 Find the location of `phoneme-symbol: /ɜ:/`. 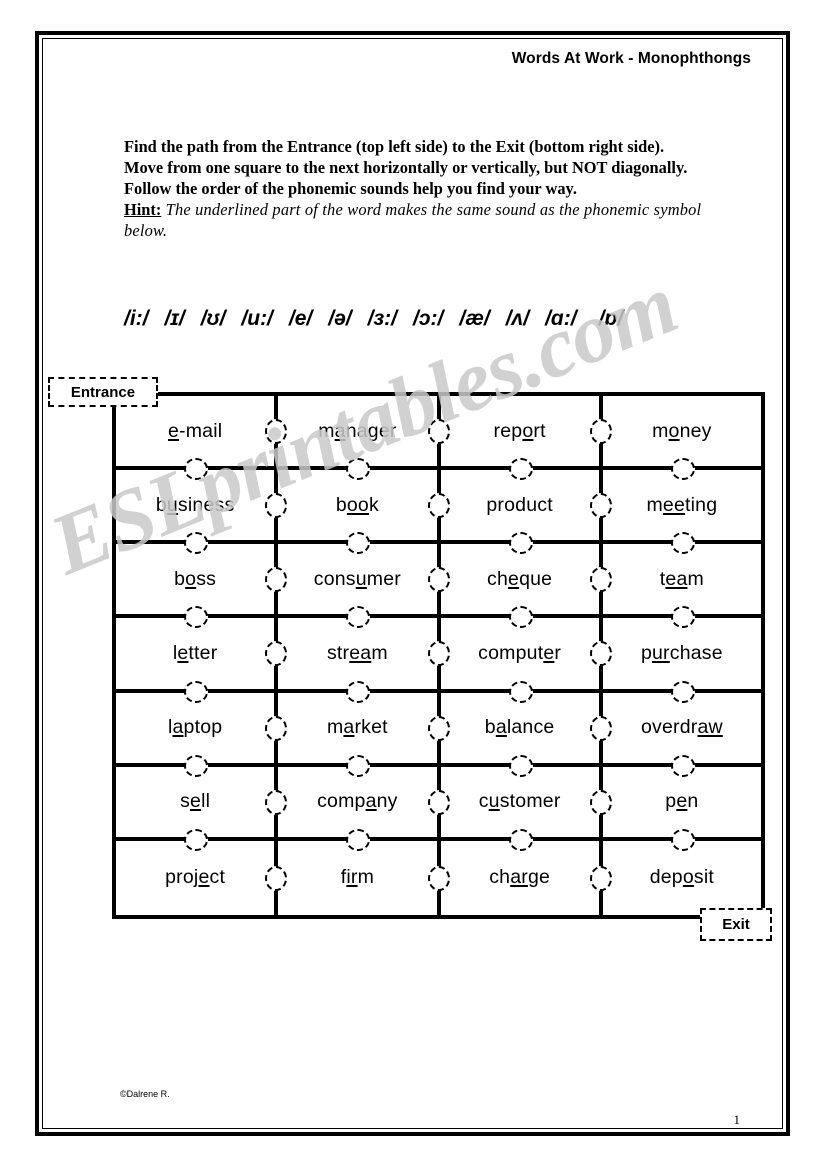

phoneme-symbol: /ɜ:/ is located at coordinates (382, 318).